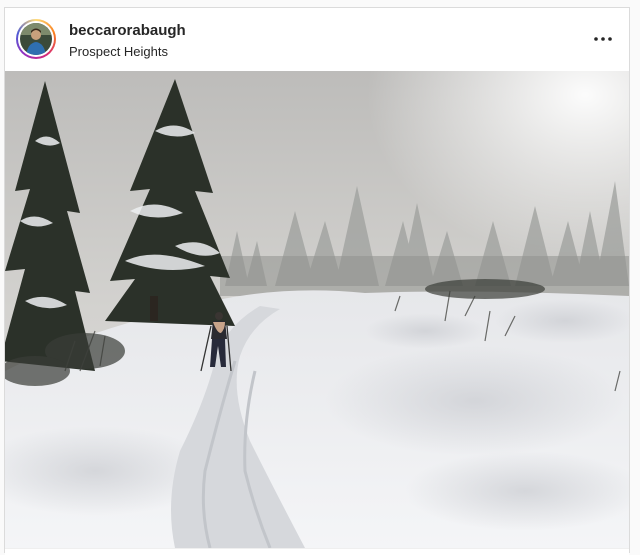 This screenshot has width=640, height=555. I want to click on avatar-image, so click(36, 39).